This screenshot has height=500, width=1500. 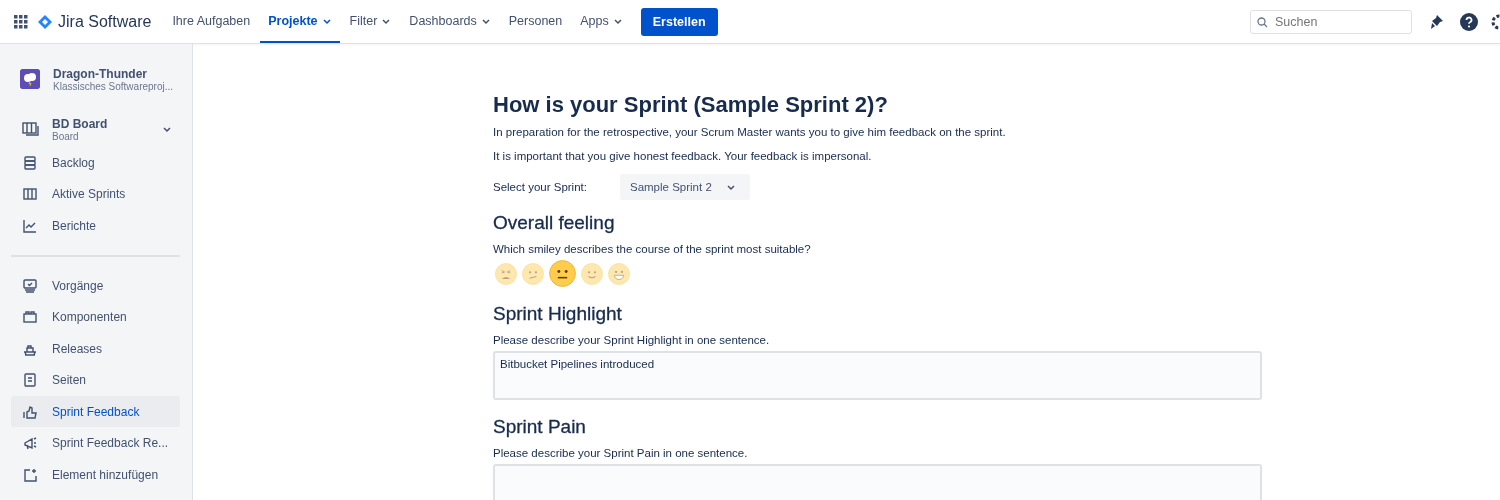 What do you see at coordinates (80, 123) in the screenshot?
I see `board-name: BD Board` at bounding box center [80, 123].